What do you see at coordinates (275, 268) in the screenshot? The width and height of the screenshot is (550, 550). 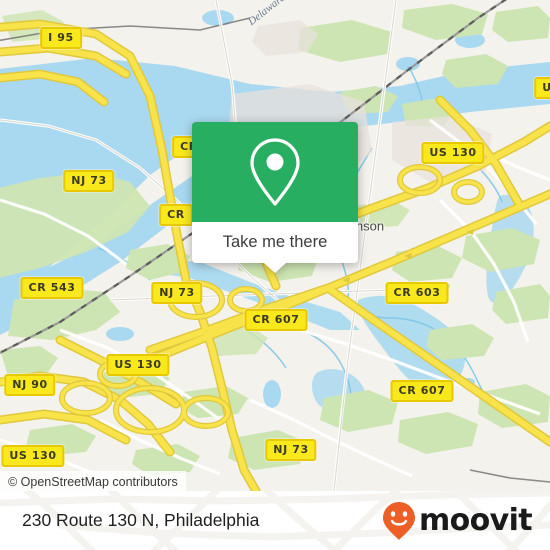 I see `popup-tail-pointer` at bounding box center [275, 268].